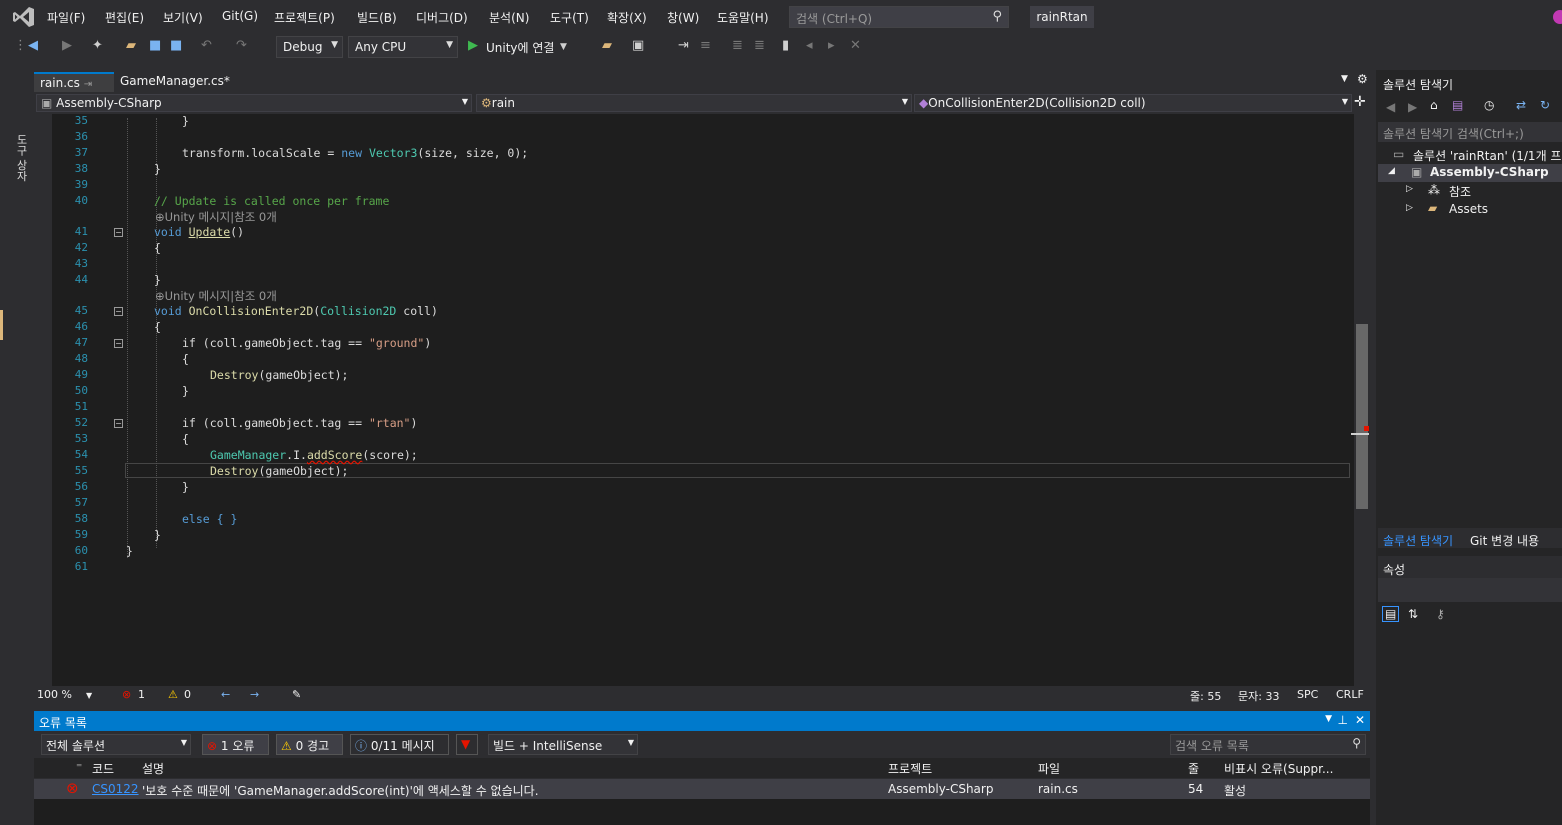  I want to click on switch-views-icon: ▤, so click(1457, 105).